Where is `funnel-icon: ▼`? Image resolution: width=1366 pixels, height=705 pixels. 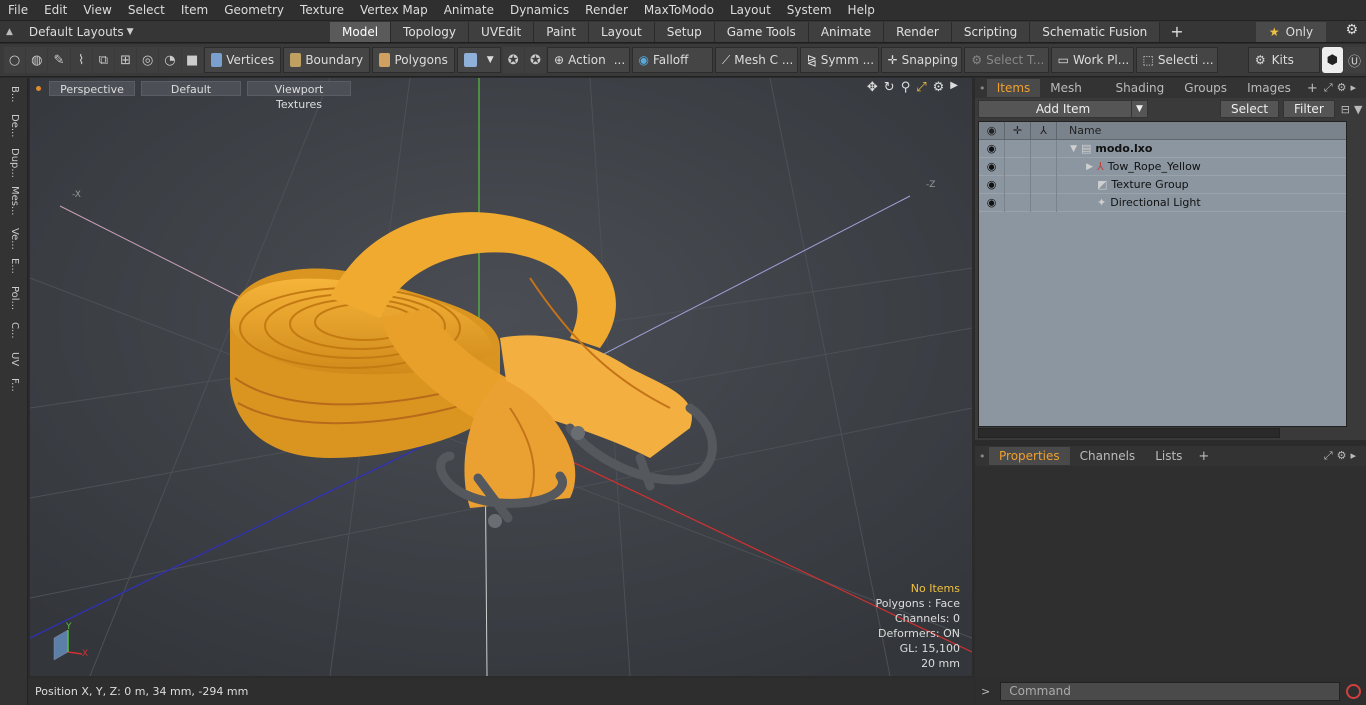
funnel-icon: ▼ is located at coordinates (1358, 109).